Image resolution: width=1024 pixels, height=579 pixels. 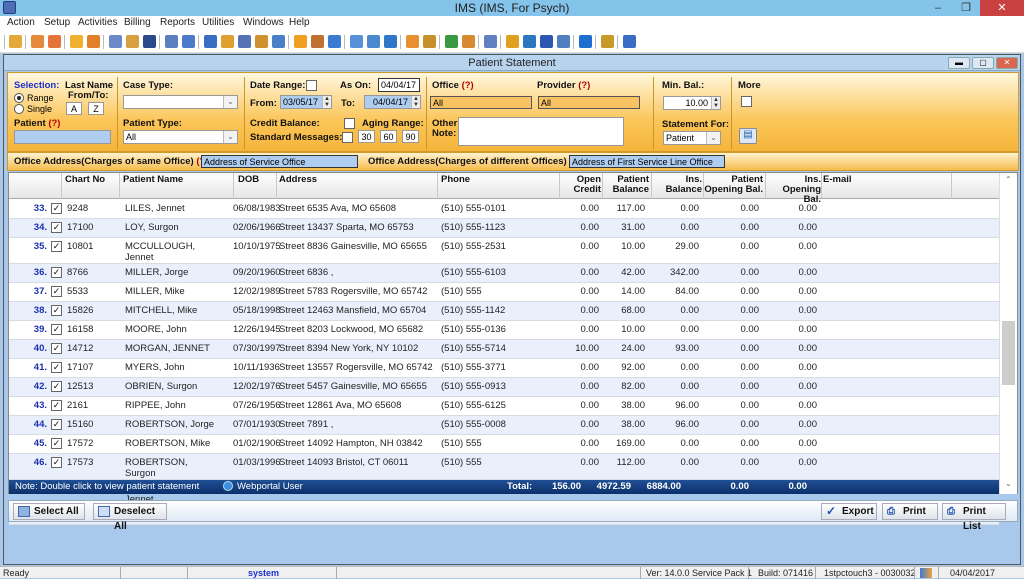 I want to click on billing-icon, so click(x=210, y=41).